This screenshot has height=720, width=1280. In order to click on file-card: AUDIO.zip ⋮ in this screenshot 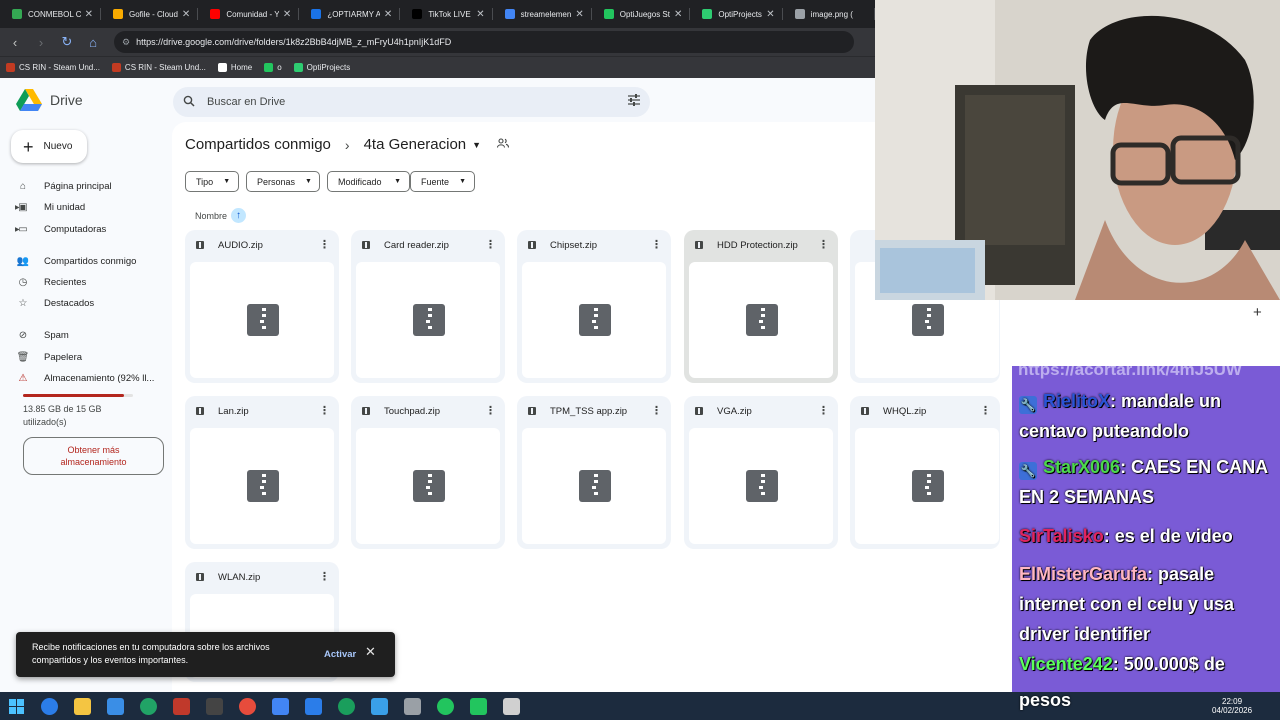, I will do `click(262, 306)`.